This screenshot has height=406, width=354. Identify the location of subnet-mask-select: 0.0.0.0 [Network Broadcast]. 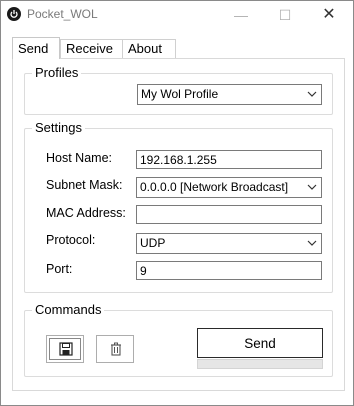
(229, 187).